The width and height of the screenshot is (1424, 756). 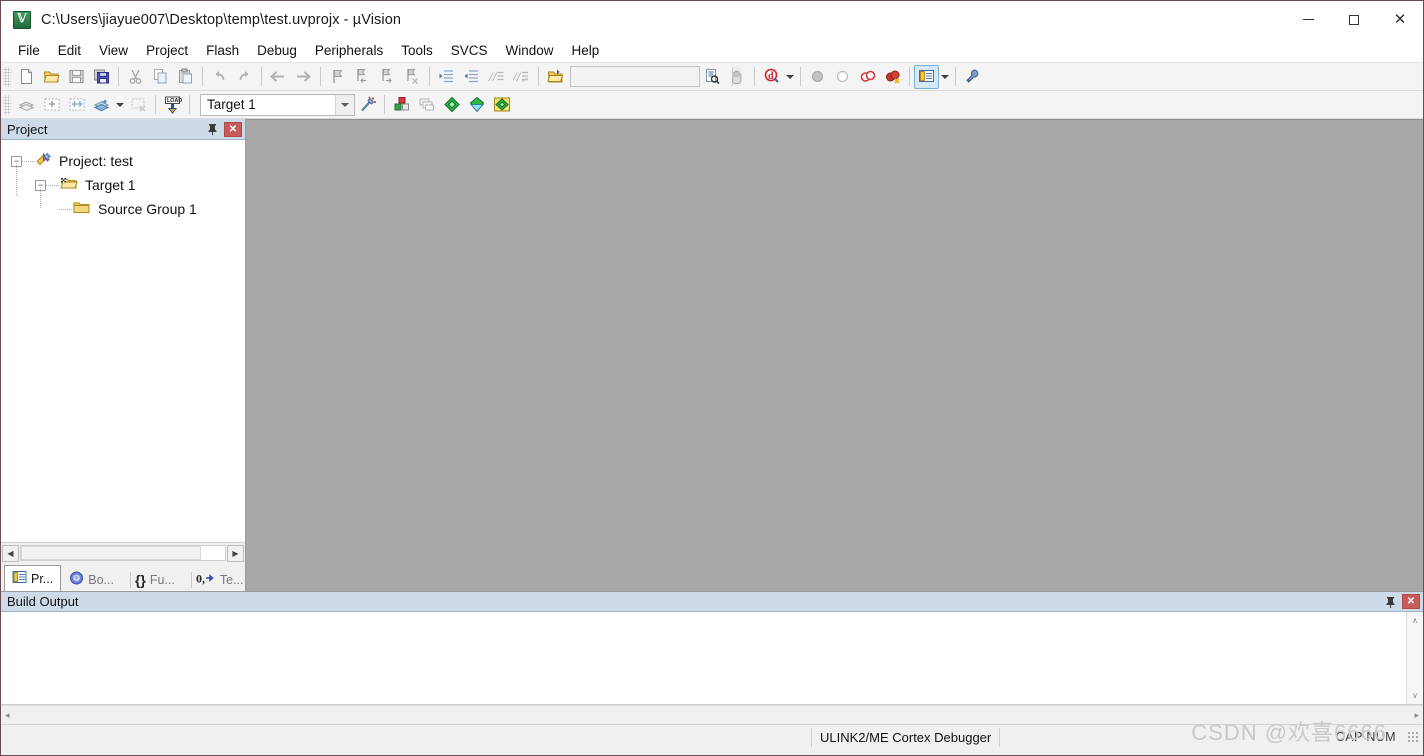 I want to click on close-button: ✕, so click(x=1400, y=19).